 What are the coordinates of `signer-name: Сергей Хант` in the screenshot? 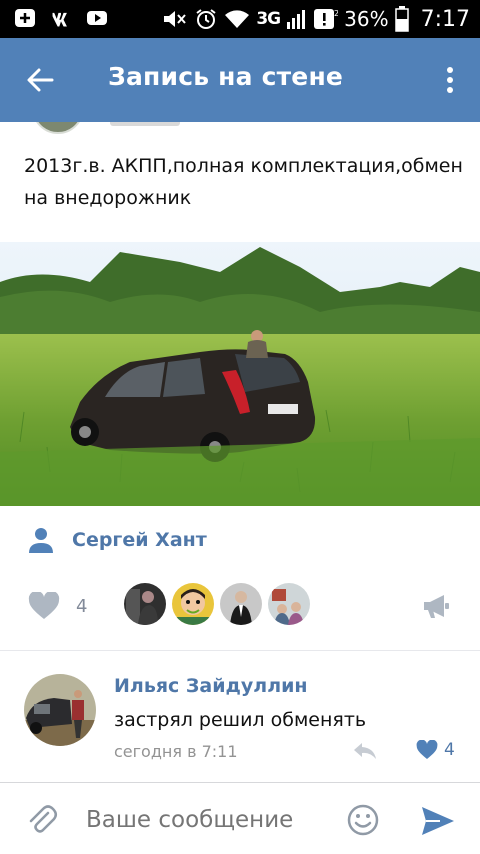 It's located at (139, 540).